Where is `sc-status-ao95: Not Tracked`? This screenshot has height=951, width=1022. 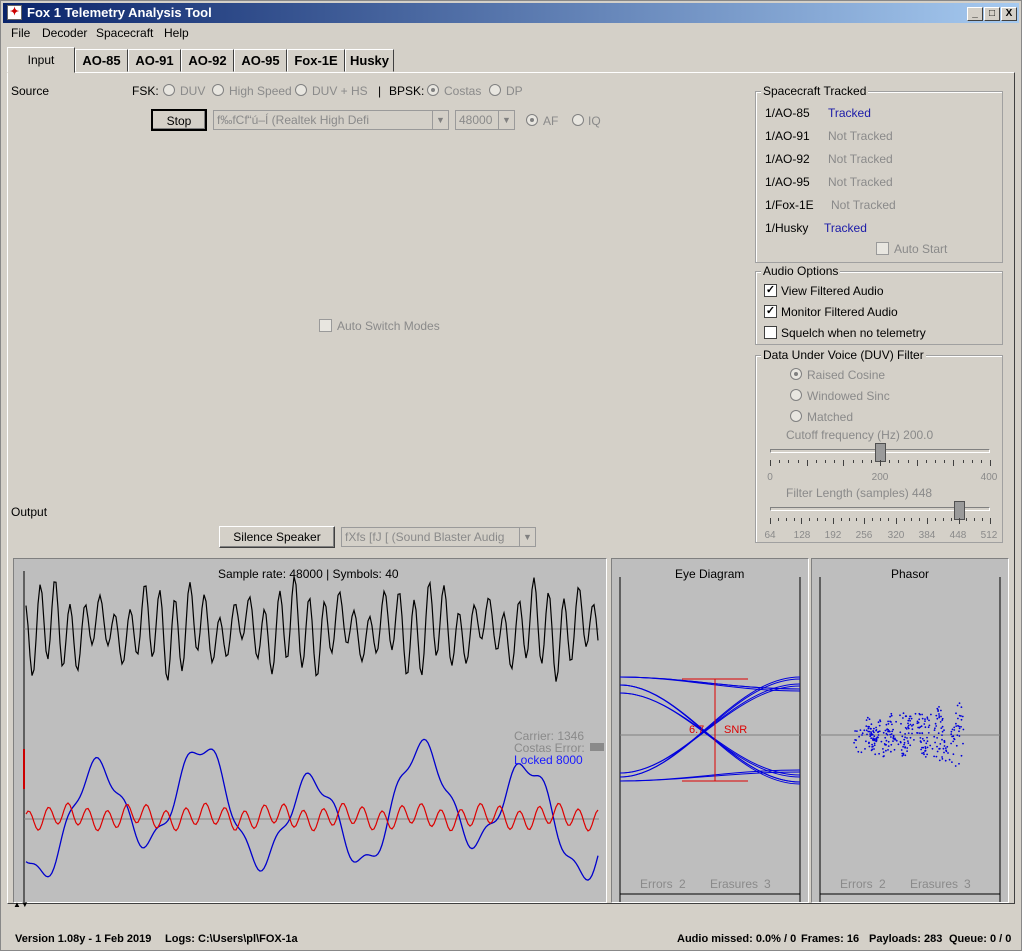 sc-status-ao95: Not Tracked is located at coordinates (860, 182).